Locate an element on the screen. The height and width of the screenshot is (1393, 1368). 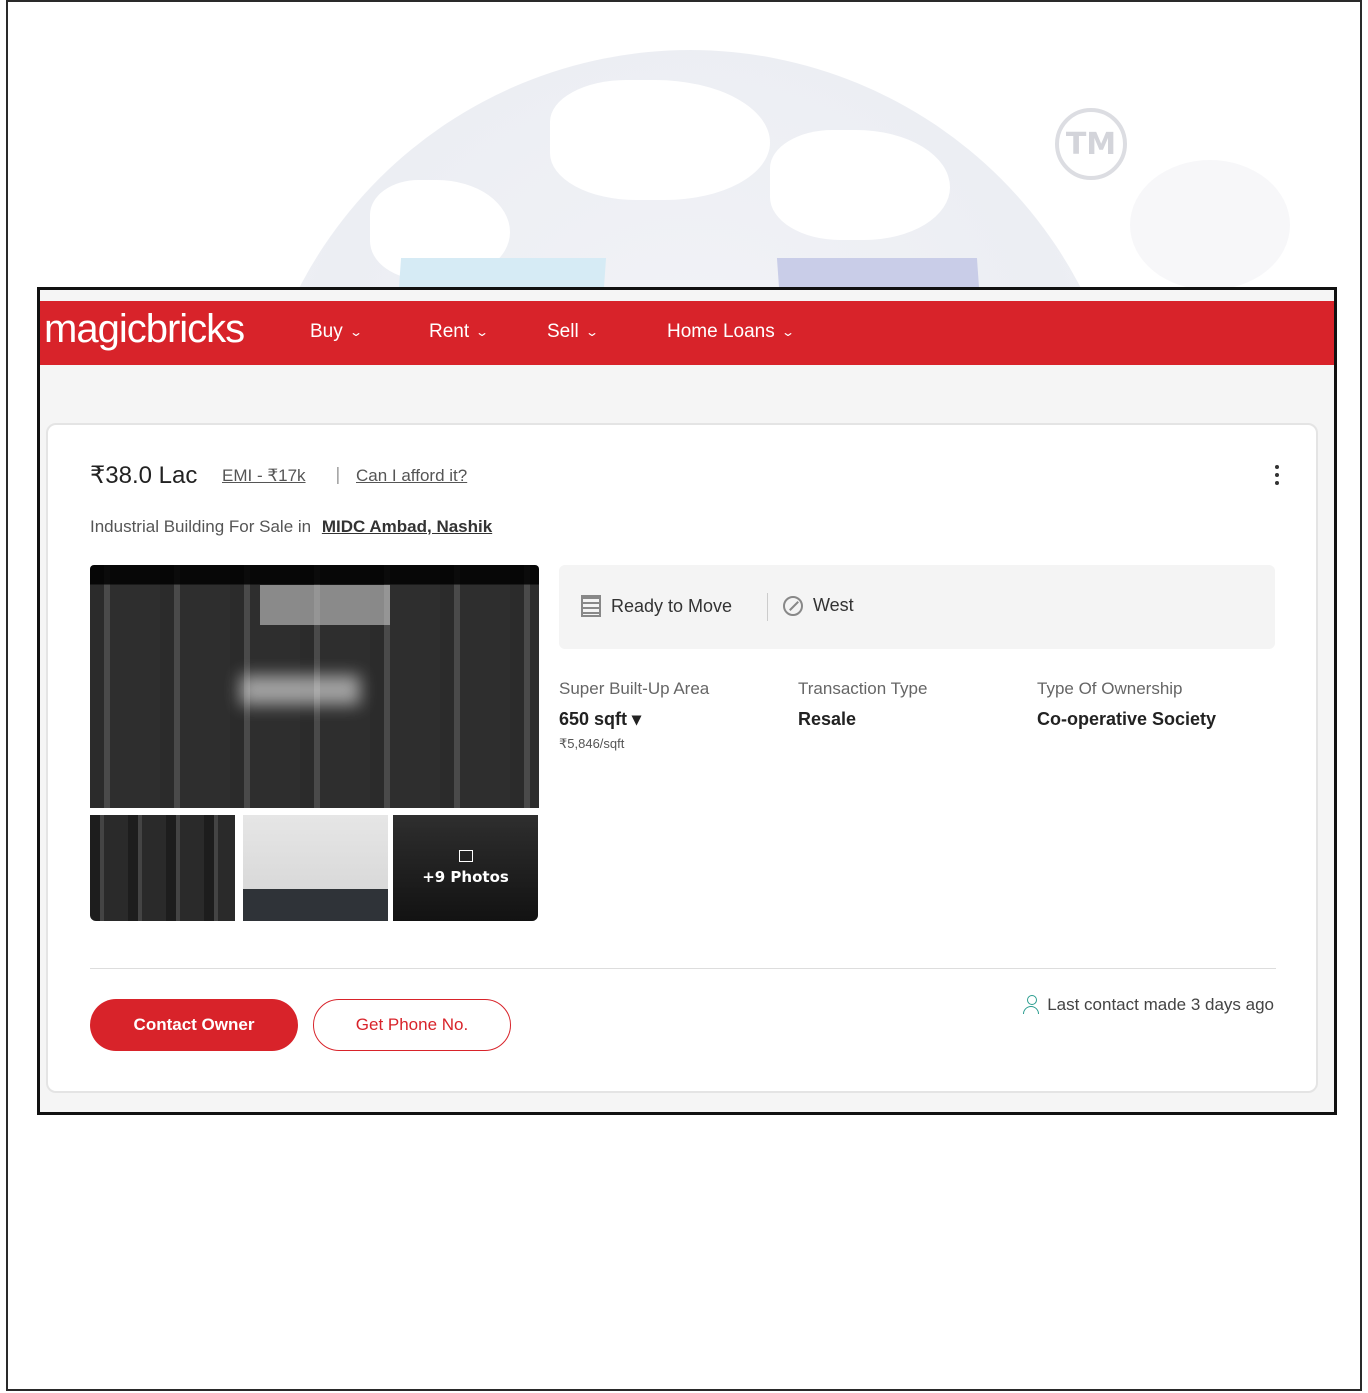
property-type-text: Industrial Building For Sale in is located at coordinates (201, 526).